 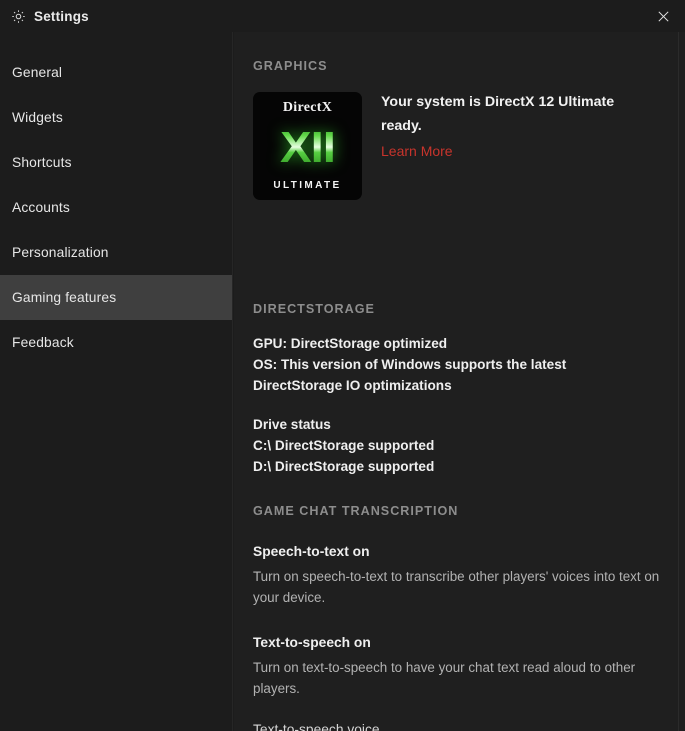 What do you see at coordinates (344, 466) in the screenshot?
I see `drive-status-row: D:\ DirectStorage supported` at bounding box center [344, 466].